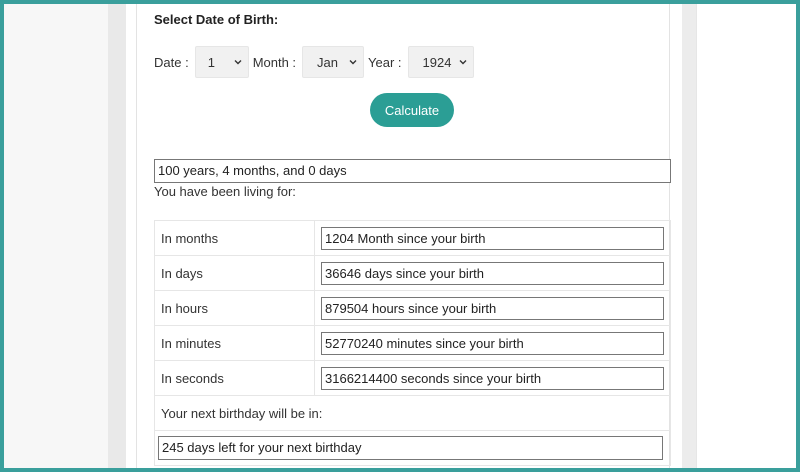 The height and width of the screenshot is (472, 800). I want to click on stat-label: In days, so click(234, 273).